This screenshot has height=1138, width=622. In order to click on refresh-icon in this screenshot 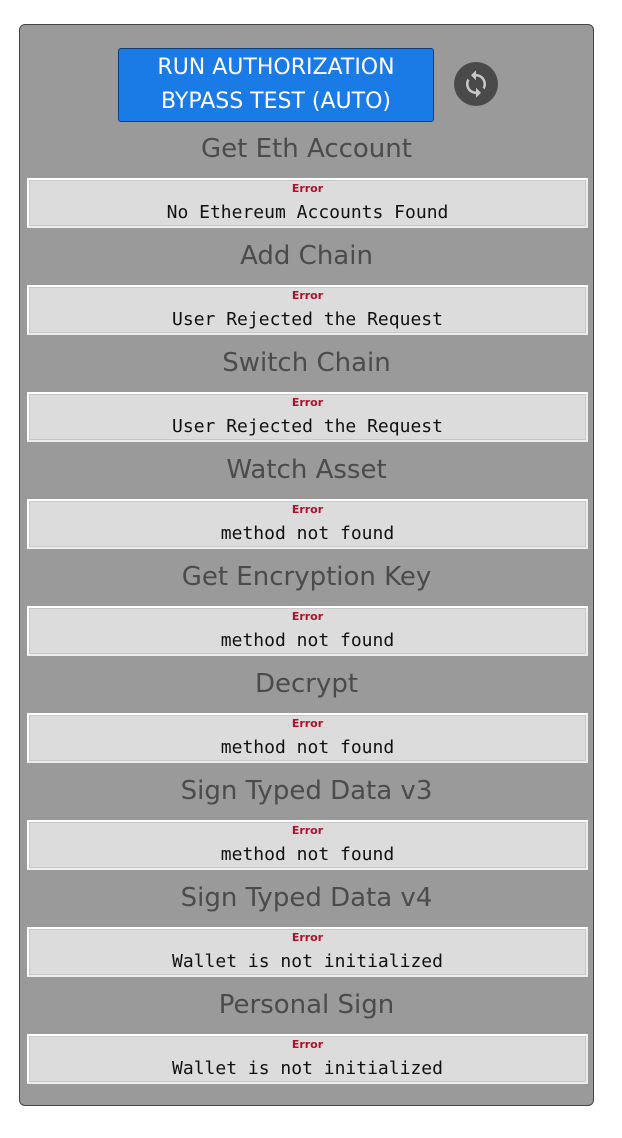, I will do `click(476, 84)`.